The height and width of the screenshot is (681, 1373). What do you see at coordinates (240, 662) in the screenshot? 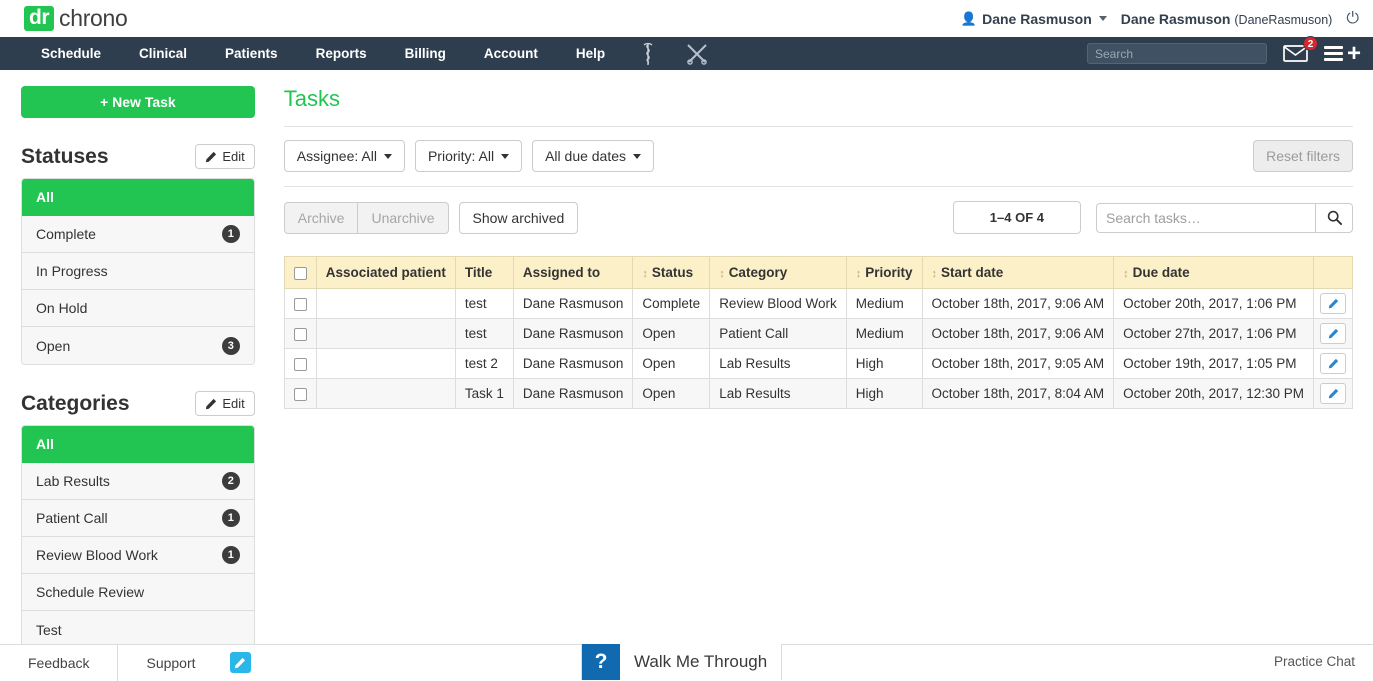
I see `support-pencil-icon` at bounding box center [240, 662].